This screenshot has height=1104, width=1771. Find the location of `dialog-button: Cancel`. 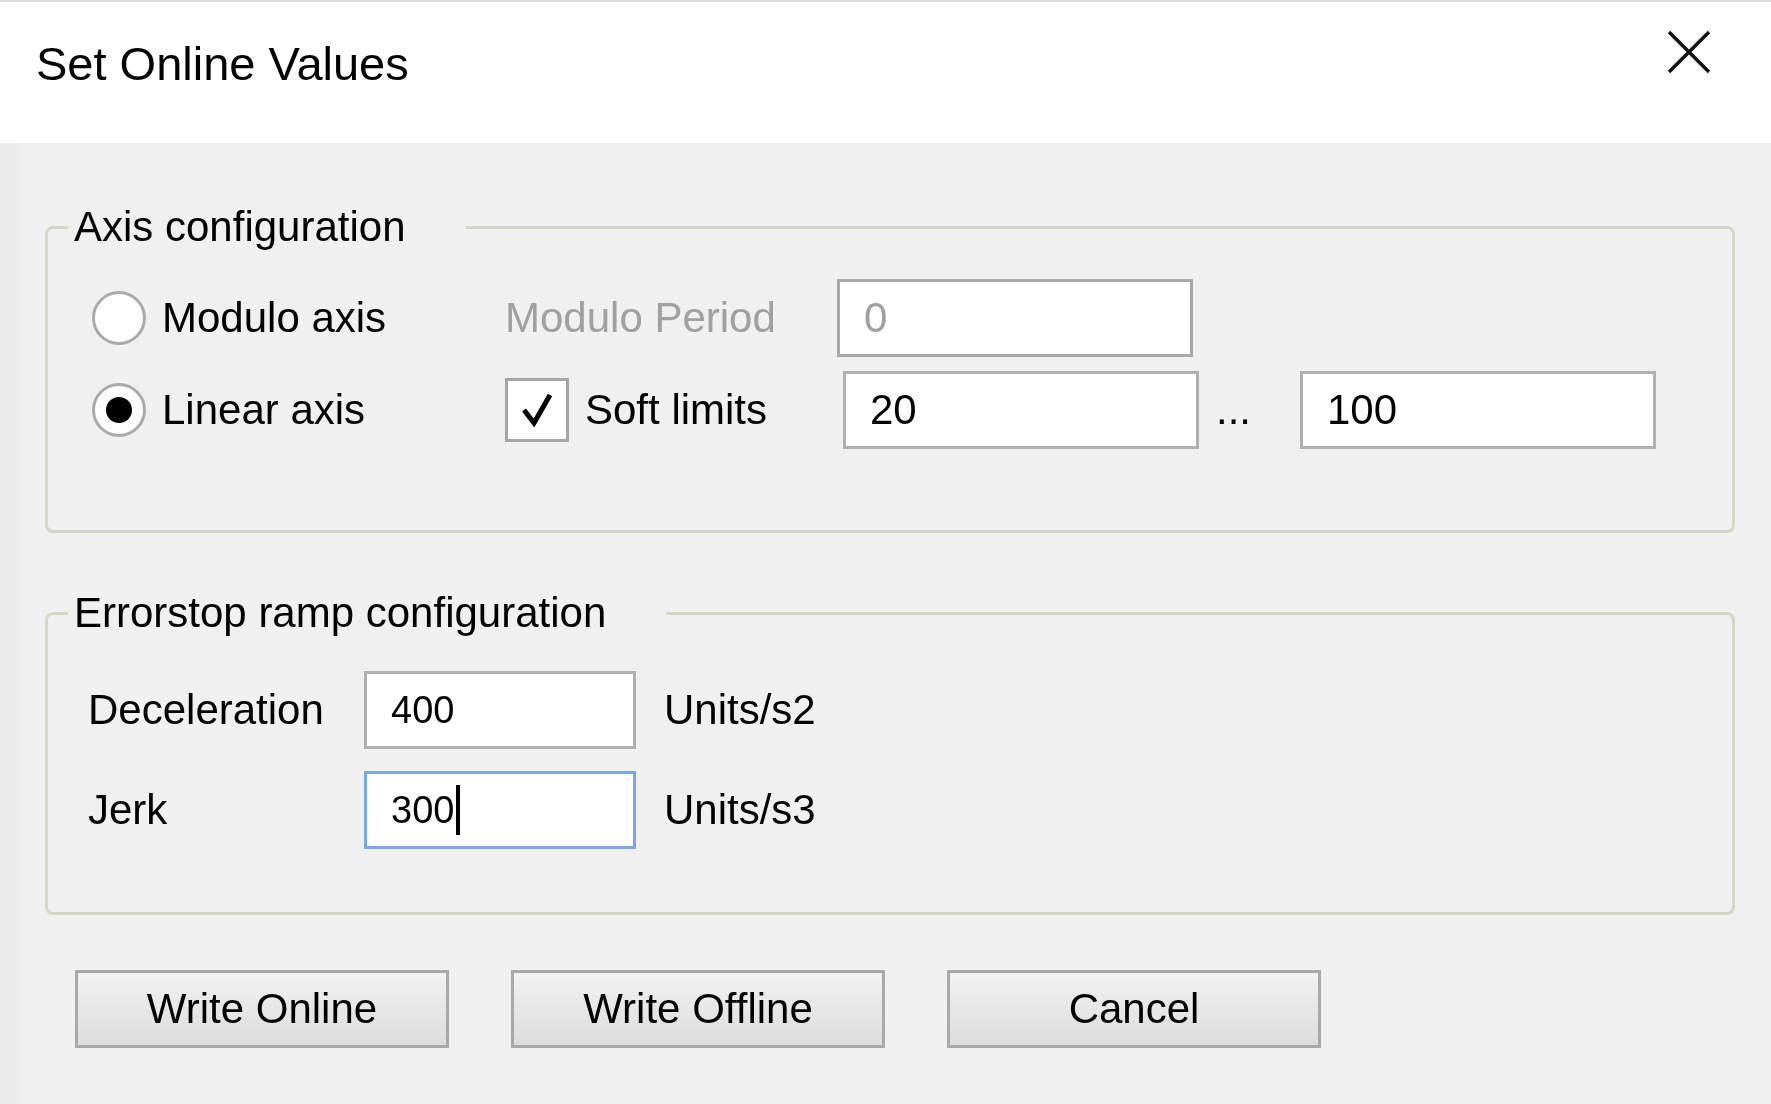

dialog-button: Cancel is located at coordinates (1134, 1009).